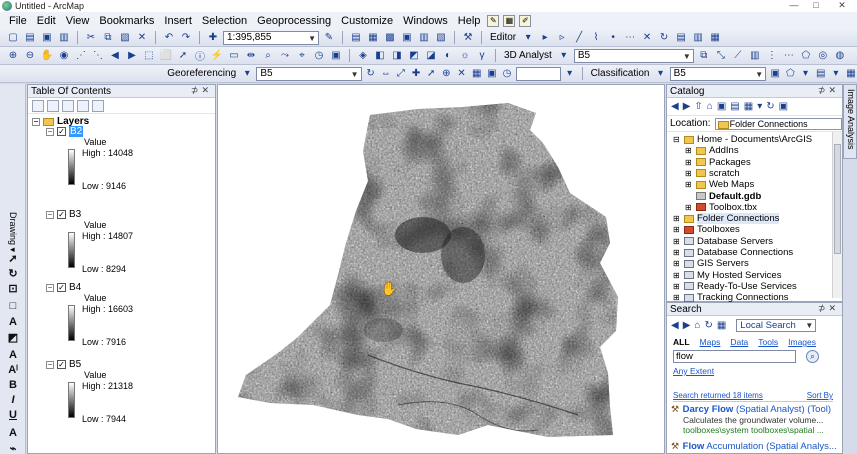 Image resolution: width=857 pixels, height=454 pixels. What do you see at coordinates (465, 56) in the screenshot?
I see `brightness-icon: ☼` at bounding box center [465, 56].